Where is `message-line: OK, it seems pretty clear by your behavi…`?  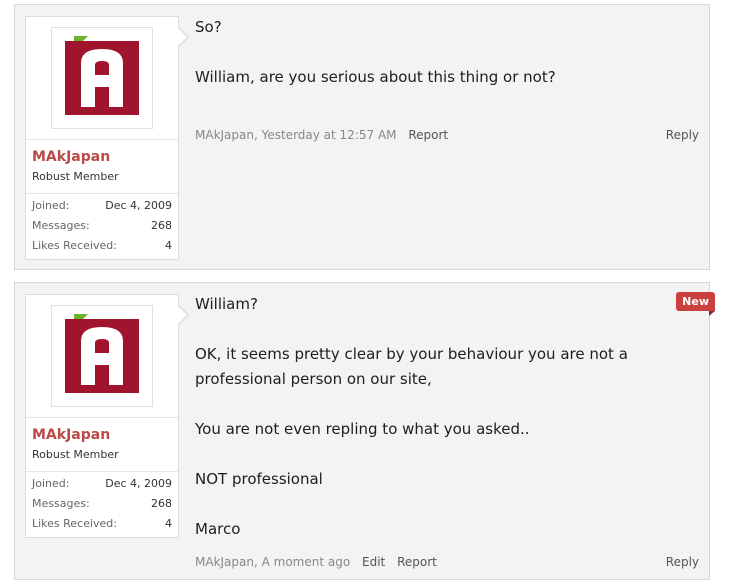 message-line: OK, it seems pretty clear by your behavi… is located at coordinates (411, 354).